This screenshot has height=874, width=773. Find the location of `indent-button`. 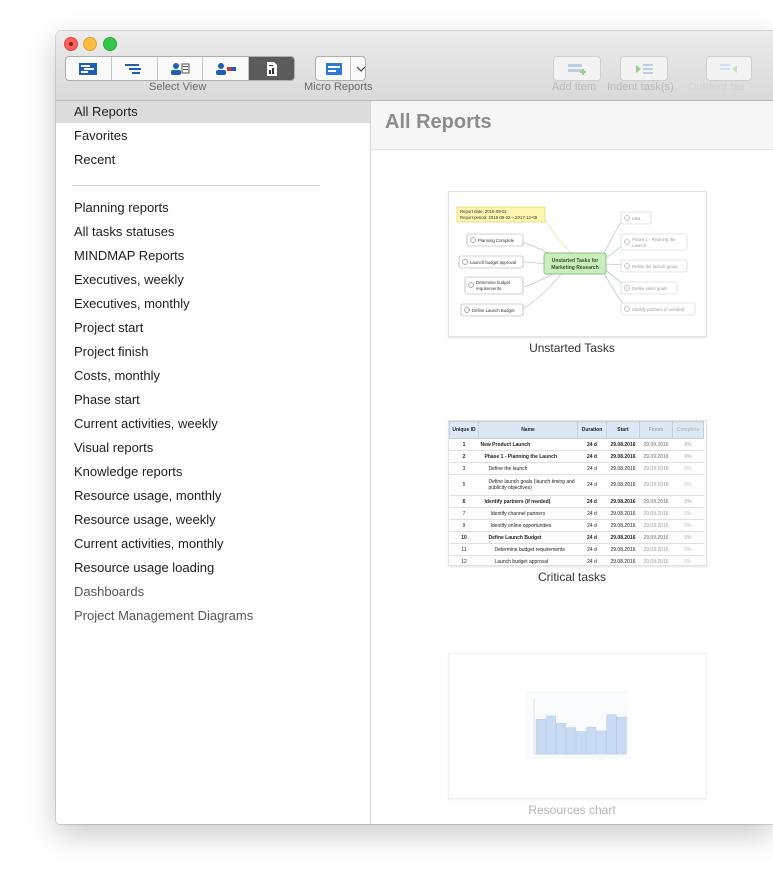

indent-button is located at coordinates (644, 68).